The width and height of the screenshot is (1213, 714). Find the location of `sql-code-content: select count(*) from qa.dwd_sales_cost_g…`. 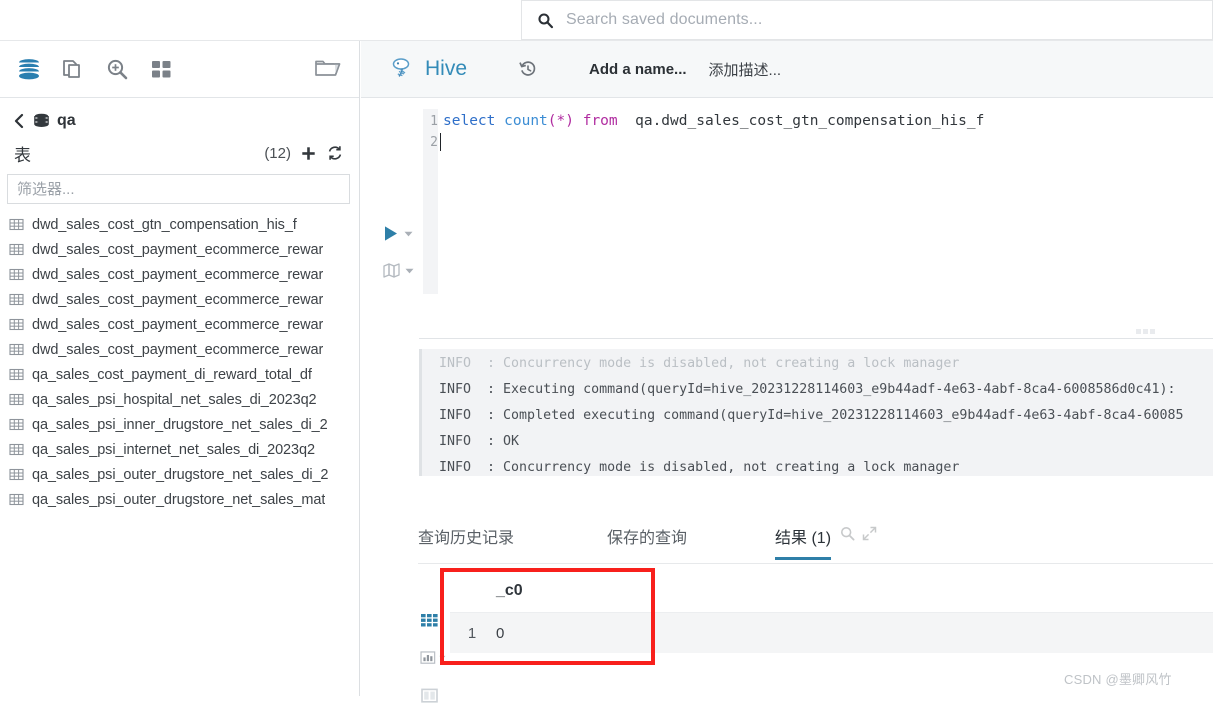

sql-code-content: select count(*) from qa.dwd_sales_cost_g… is located at coordinates (823, 121).